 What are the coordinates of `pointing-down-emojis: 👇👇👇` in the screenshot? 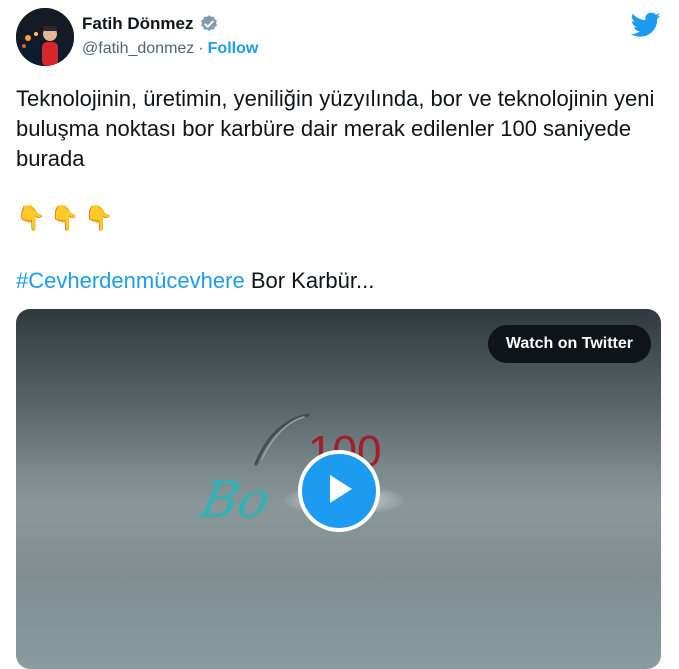 It's located at (67, 218).